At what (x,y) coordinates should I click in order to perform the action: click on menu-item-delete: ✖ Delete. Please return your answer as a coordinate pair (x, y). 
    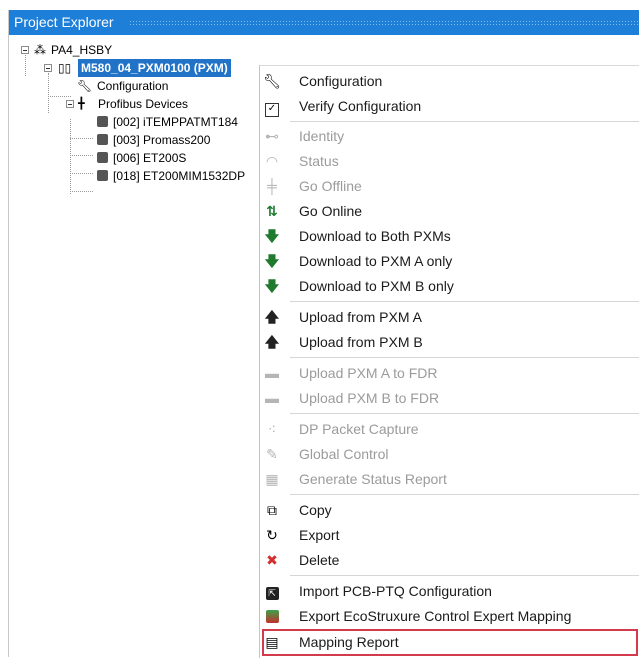
    Looking at the image, I should click on (449, 560).